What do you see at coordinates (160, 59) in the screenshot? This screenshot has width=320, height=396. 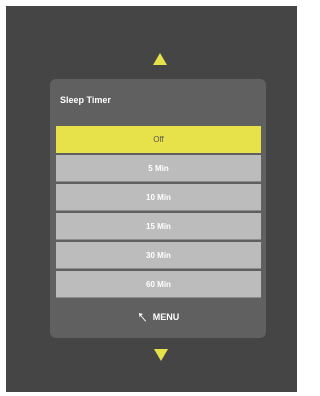 I see `up-arrow-icon` at bounding box center [160, 59].